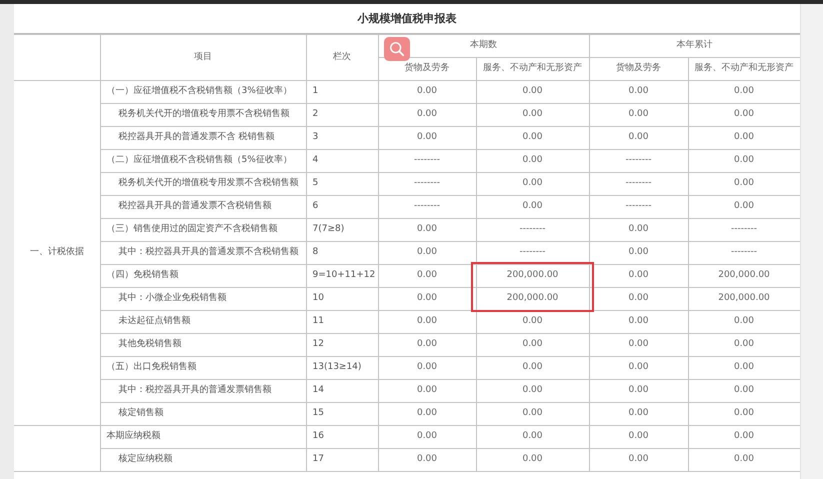 Image resolution: width=823 pixels, height=479 pixels. Describe the element at coordinates (342, 138) in the screenshot. I see `line-number: 3` at that location.